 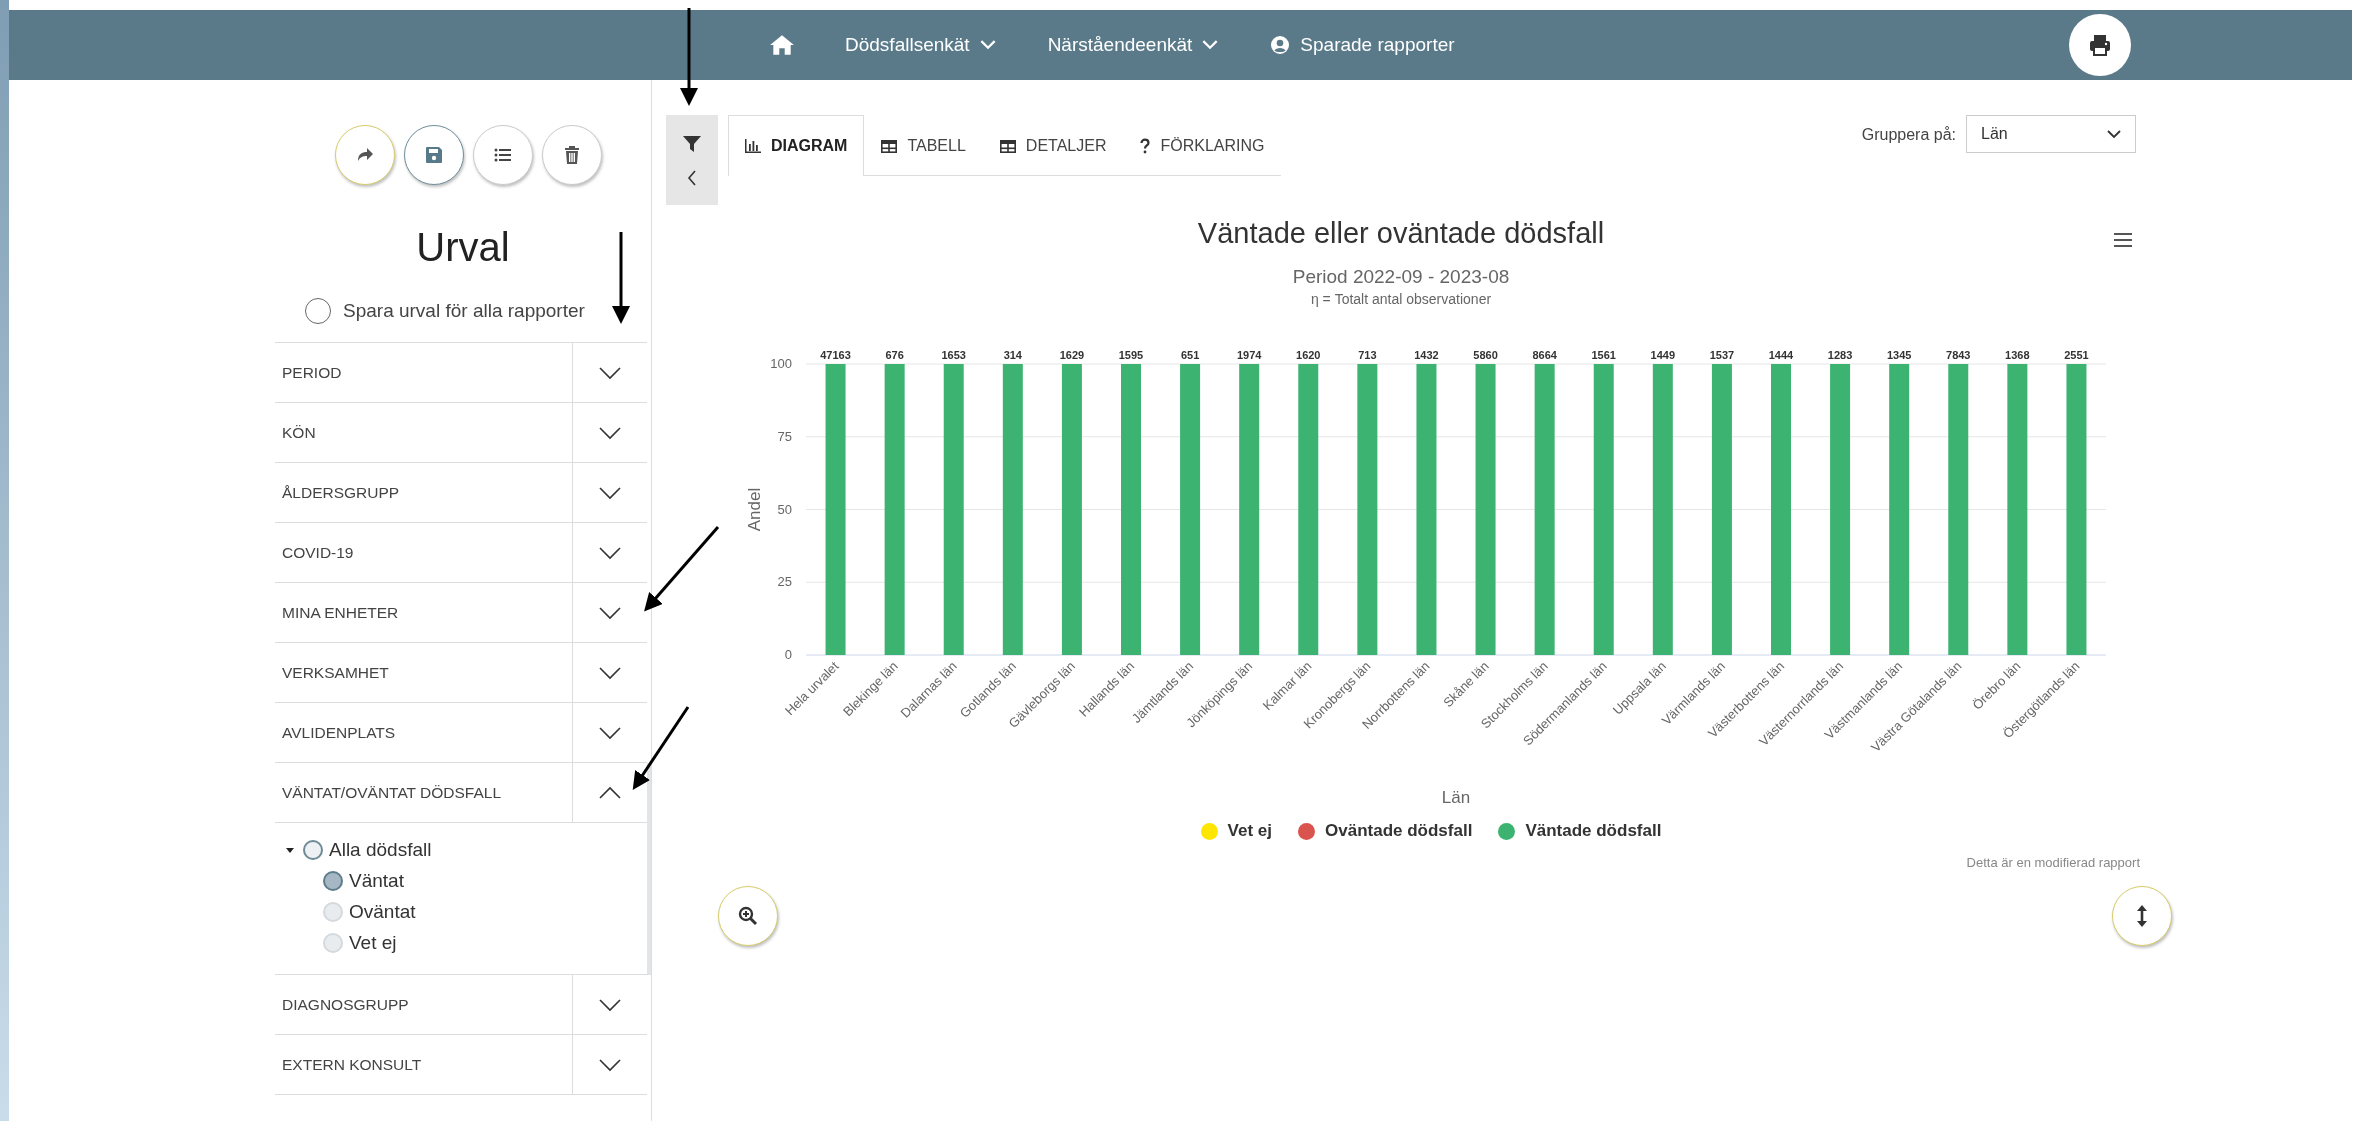 What do you see at coordinates (1840, 355) in the screenshot?
I see `data-label: 1283` at bounding box center [1840, 355].